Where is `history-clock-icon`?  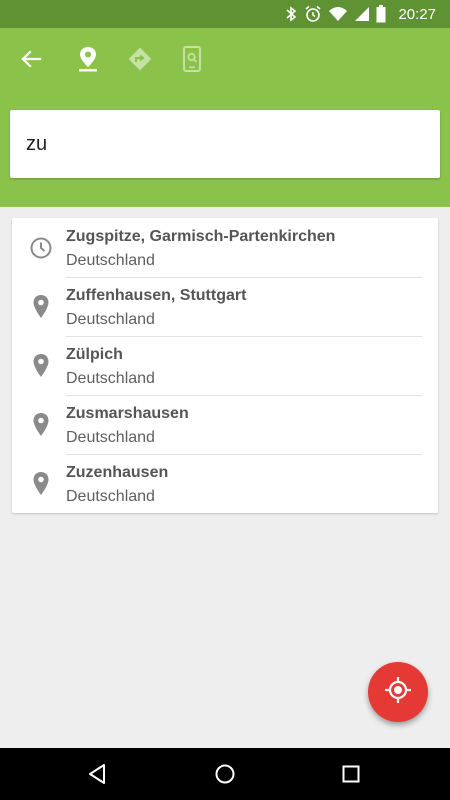
history-clock-icon is located at coordinates (41, 248).